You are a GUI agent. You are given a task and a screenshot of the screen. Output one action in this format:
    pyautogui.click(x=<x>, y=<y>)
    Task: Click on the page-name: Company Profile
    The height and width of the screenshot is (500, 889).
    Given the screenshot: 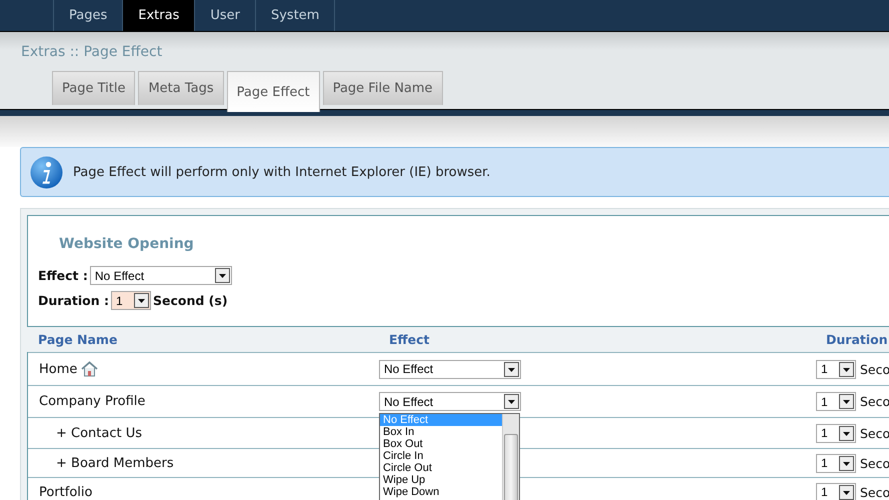 What is the action you would take?
    pyautogui.click(x=92, y=401)
    